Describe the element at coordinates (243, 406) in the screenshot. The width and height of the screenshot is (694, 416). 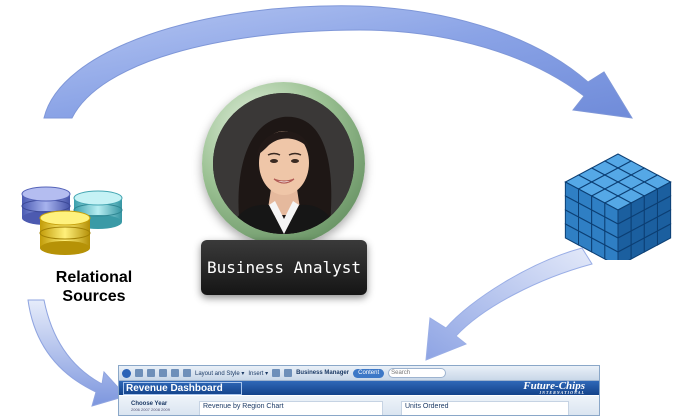
I see `revenue-region-chart-title: Revenue by Region Chart` at that location.